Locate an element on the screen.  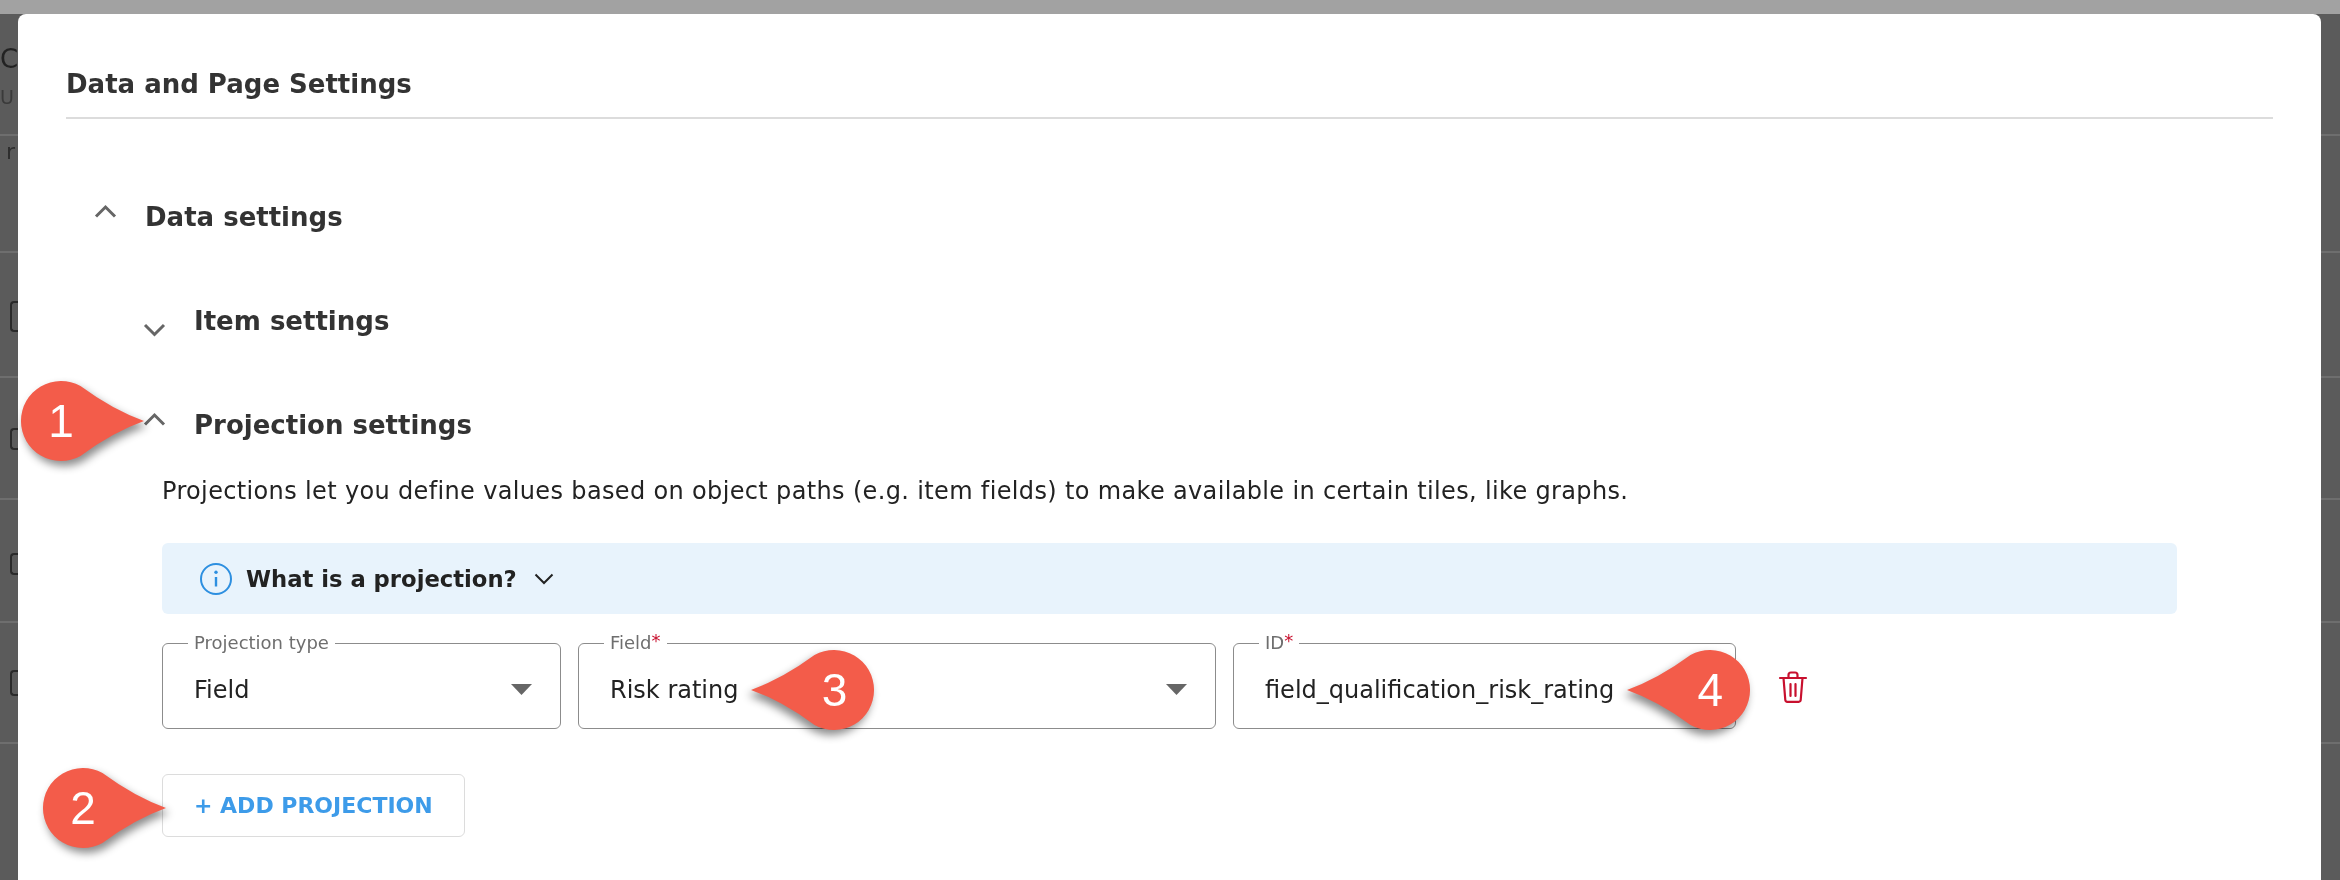
callout-marker: 1 is located at coordinates (82, 421).